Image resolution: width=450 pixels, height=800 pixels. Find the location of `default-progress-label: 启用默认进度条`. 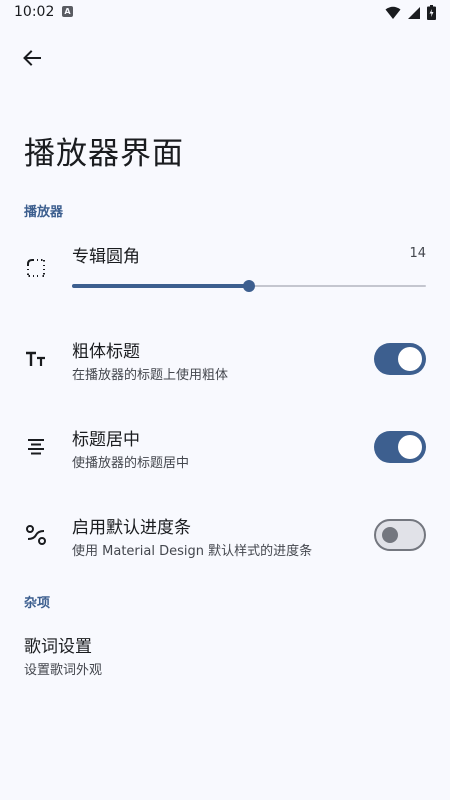

default-progress-label: 启用默认进度条 is located at coordinates (131, 528).